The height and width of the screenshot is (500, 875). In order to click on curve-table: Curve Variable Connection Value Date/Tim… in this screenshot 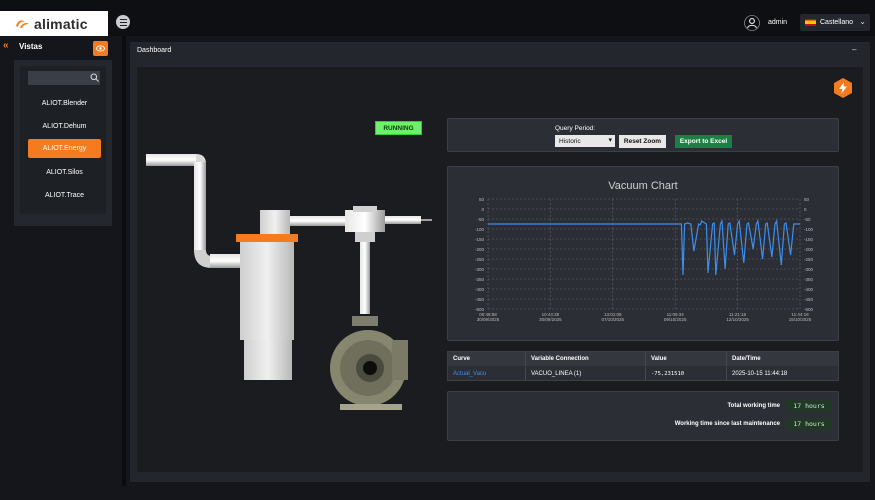, I will do `click(643, 366)`.